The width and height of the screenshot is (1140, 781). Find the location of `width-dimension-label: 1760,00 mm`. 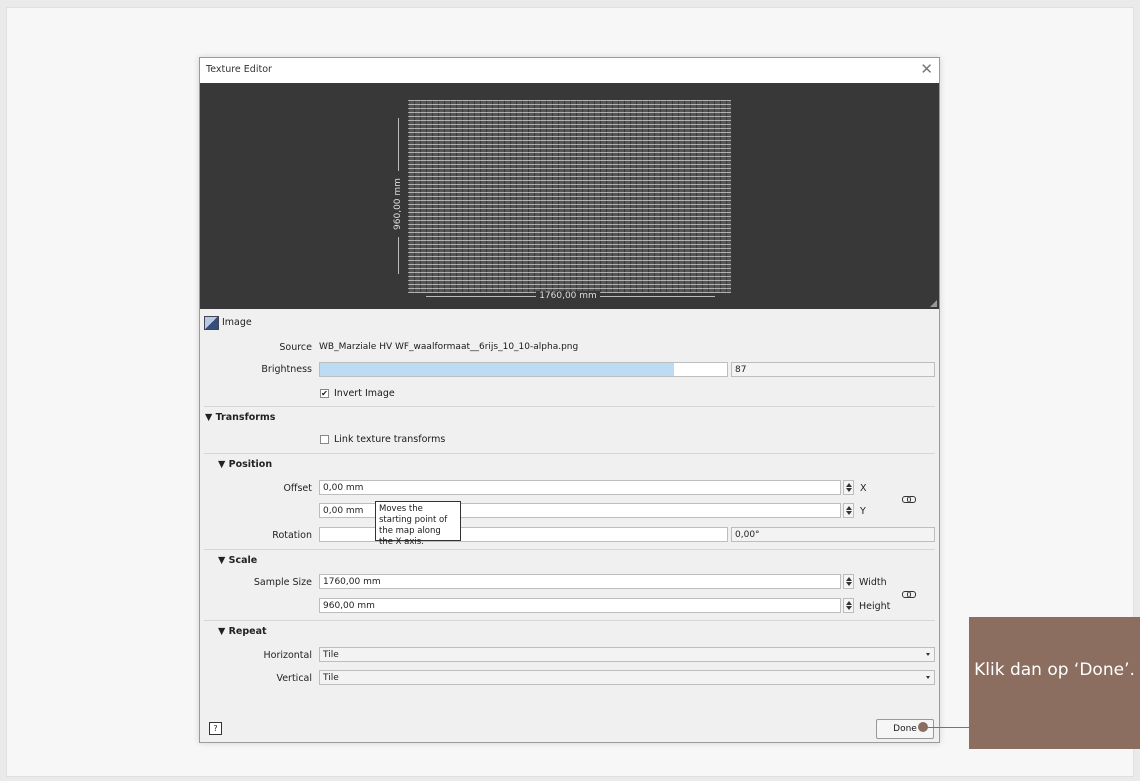

width-dimension-label: 1760,00 mm is located at coordinates (568, 296).